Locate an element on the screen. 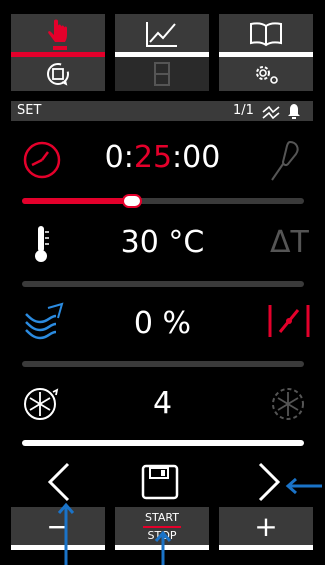 This screenshot has width=325, height=565. arrow-to-next-icon is located at coordinates (303, 486).